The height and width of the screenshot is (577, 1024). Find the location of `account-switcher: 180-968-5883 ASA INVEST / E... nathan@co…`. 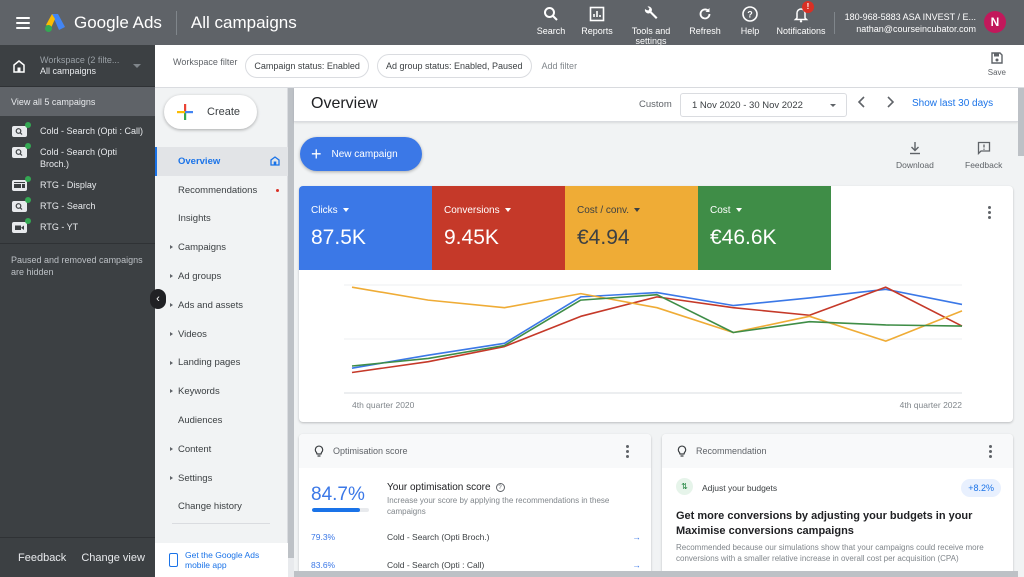

account-switcher: 180-968-5883 ASA INVEST / E... nathan@co… is located at coordinates (907, 23).